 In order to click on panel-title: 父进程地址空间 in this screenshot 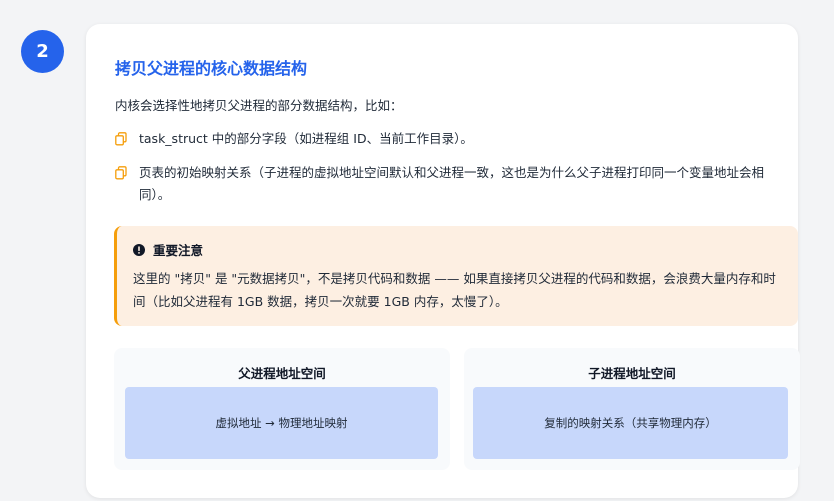, I will do `click(282, 373)`.